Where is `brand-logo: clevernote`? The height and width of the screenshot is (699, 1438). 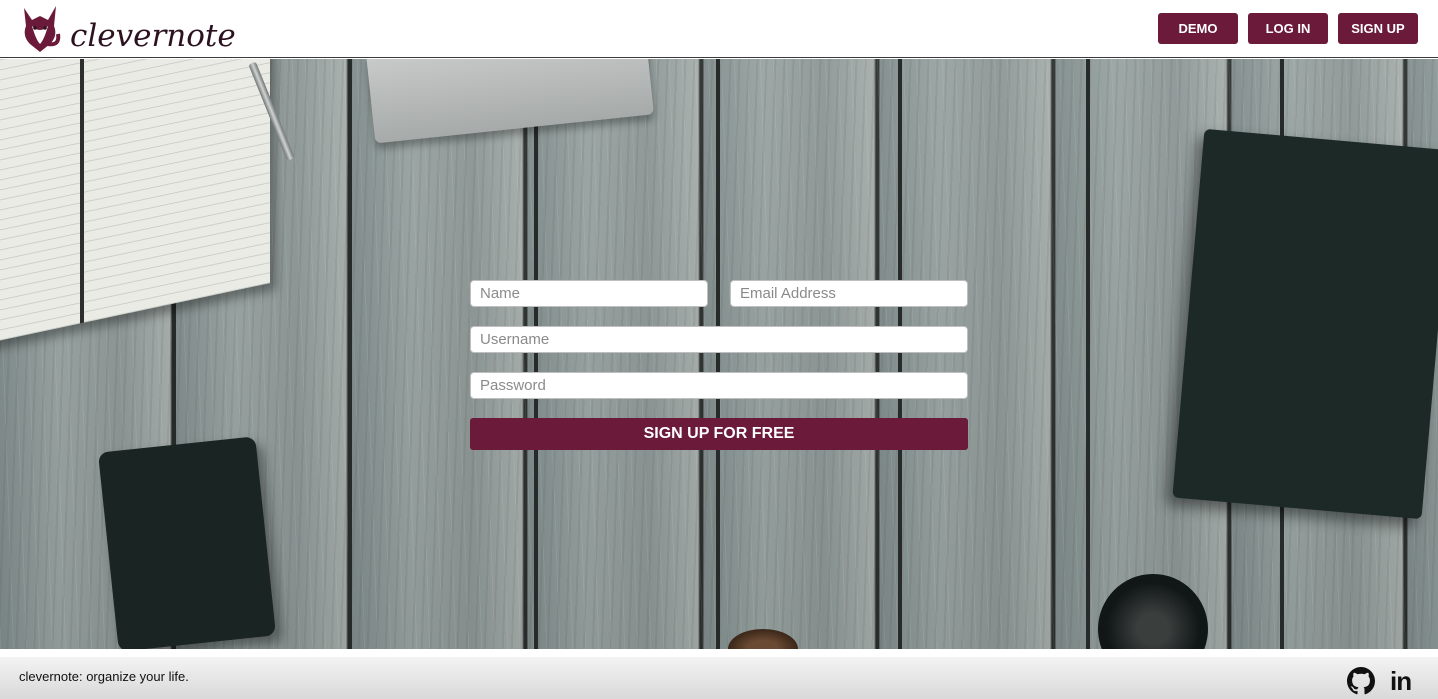 brand-logo: clevernote is located at coordinates (127, 30).